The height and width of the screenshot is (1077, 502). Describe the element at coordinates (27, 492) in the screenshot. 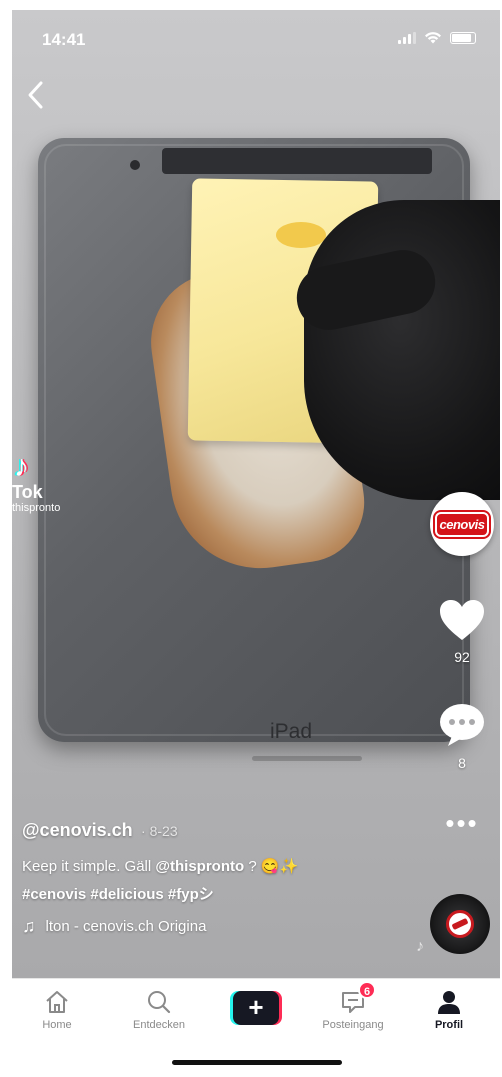

I see `watermark-logo-text: Tok` at that location.